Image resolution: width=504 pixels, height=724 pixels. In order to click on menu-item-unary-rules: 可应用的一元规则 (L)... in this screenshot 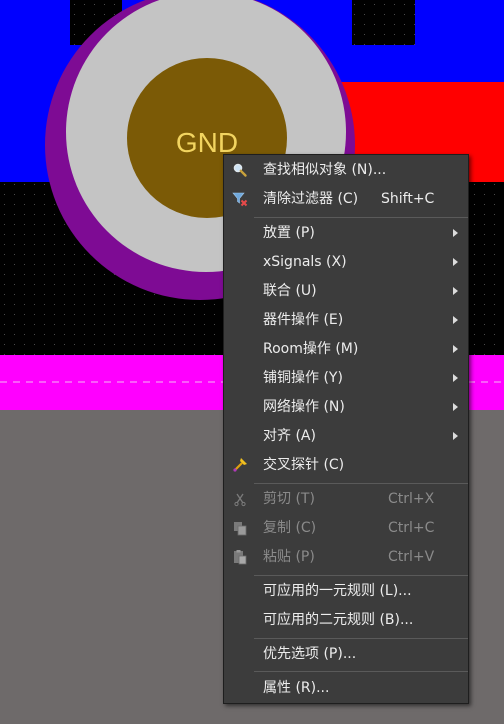, I will do `click(346, 591)`.